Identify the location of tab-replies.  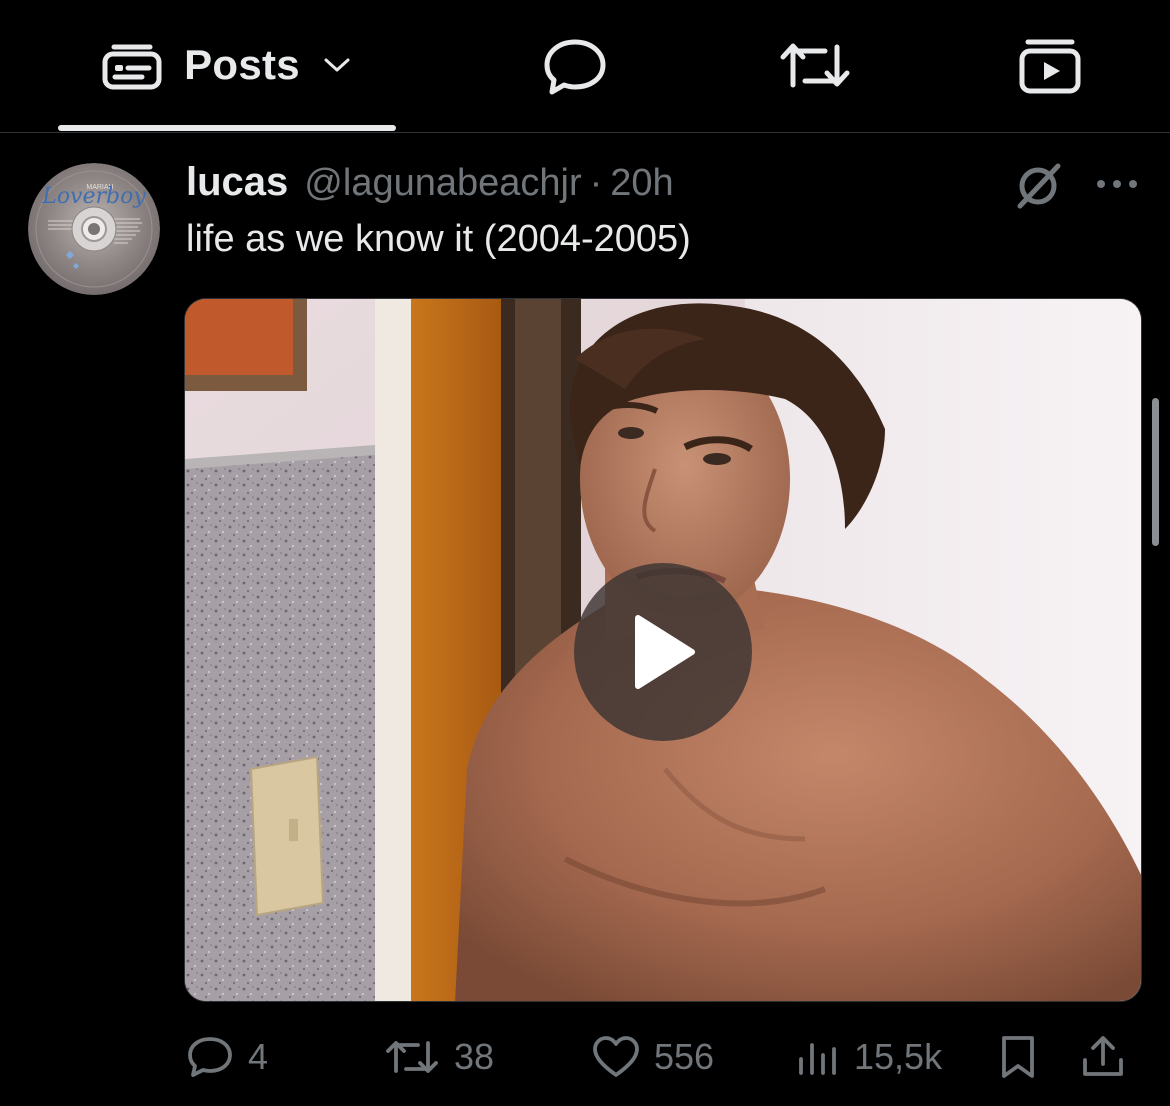
(575, 66).